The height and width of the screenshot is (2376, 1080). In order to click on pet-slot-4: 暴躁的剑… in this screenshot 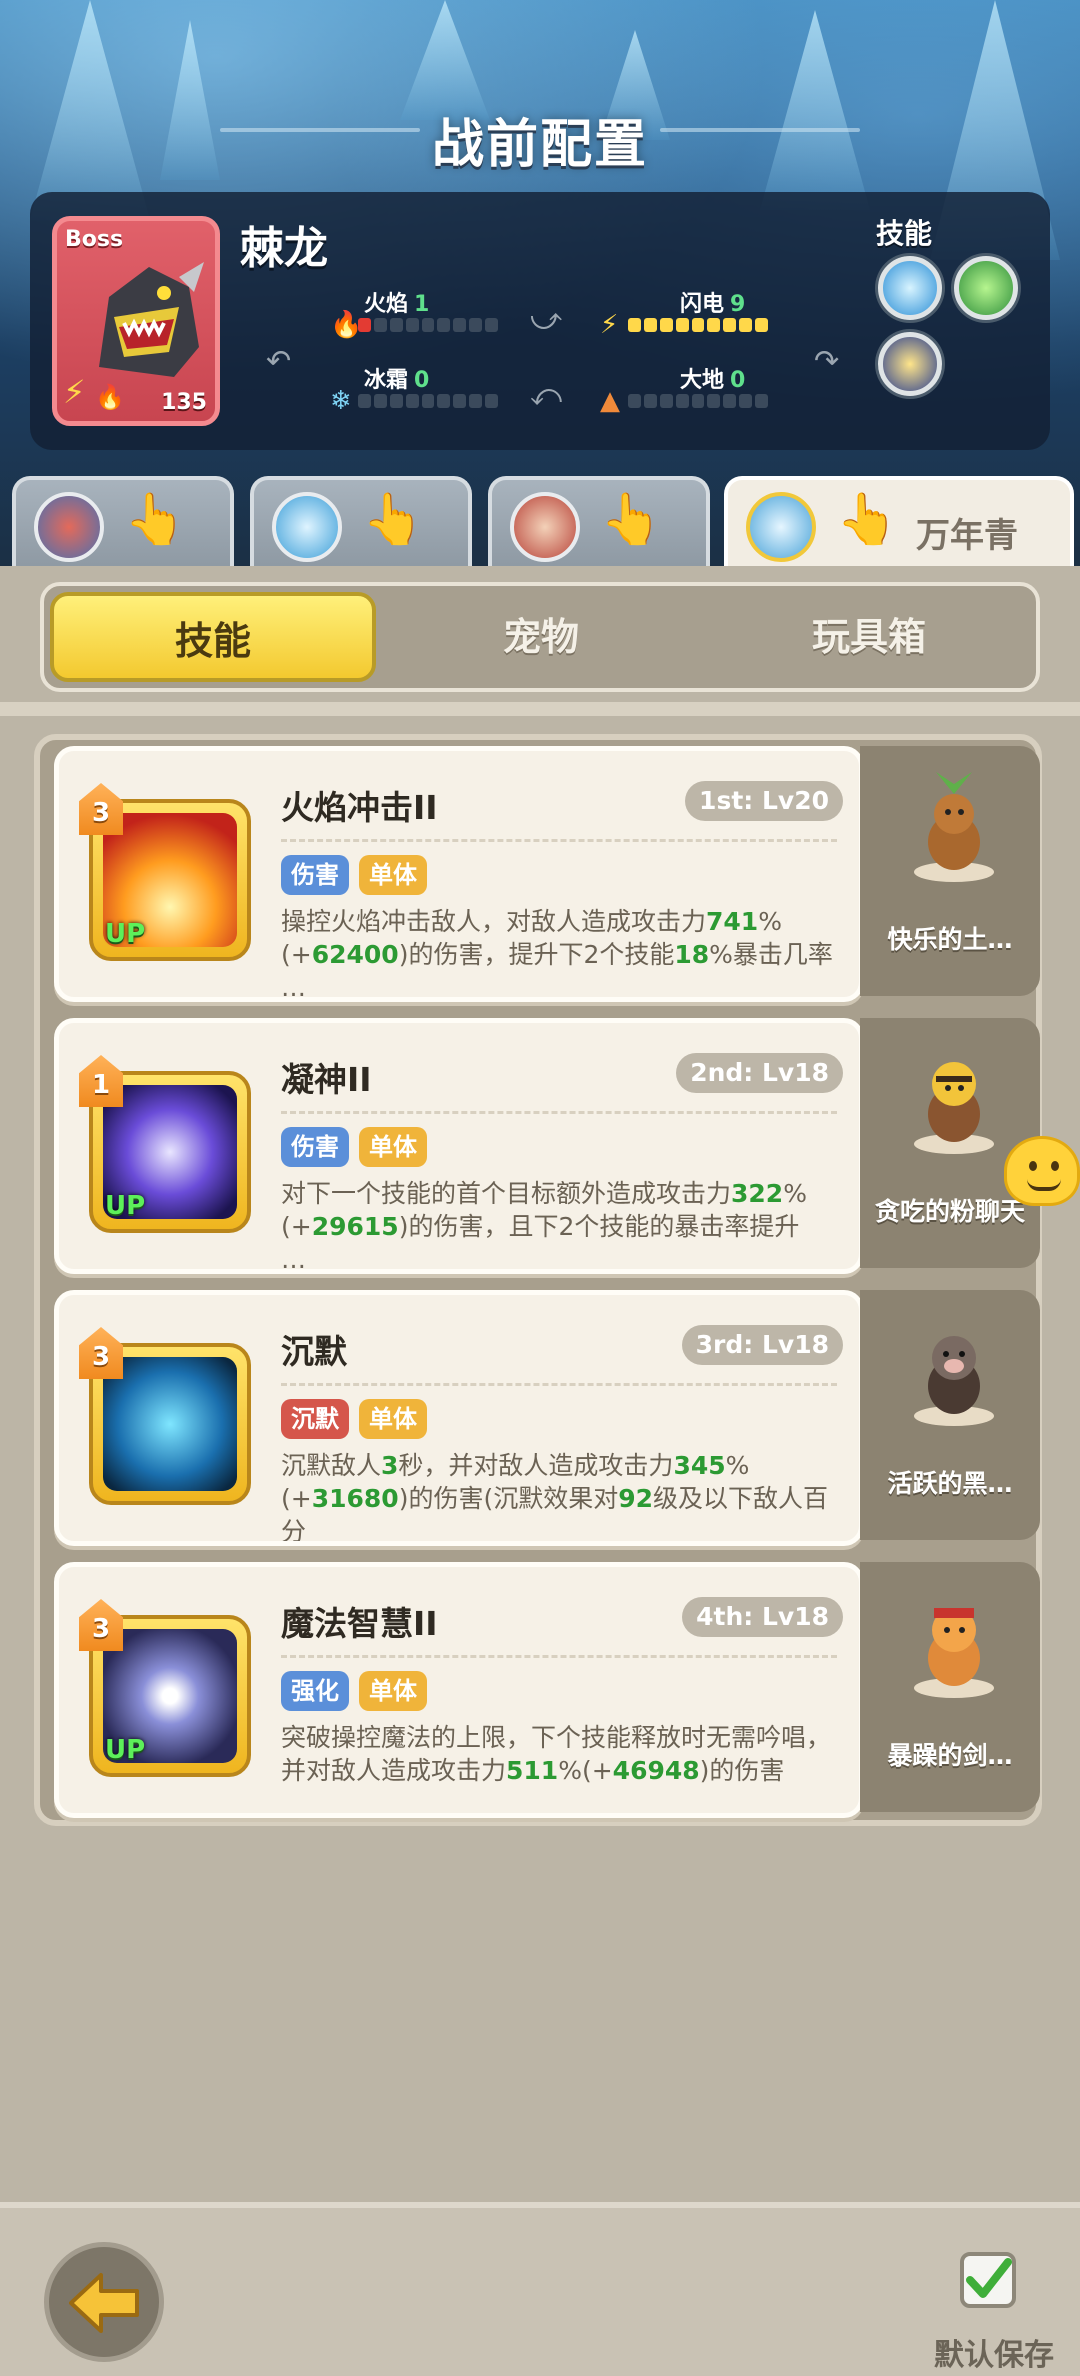, I will do `click(950, 1687)`.